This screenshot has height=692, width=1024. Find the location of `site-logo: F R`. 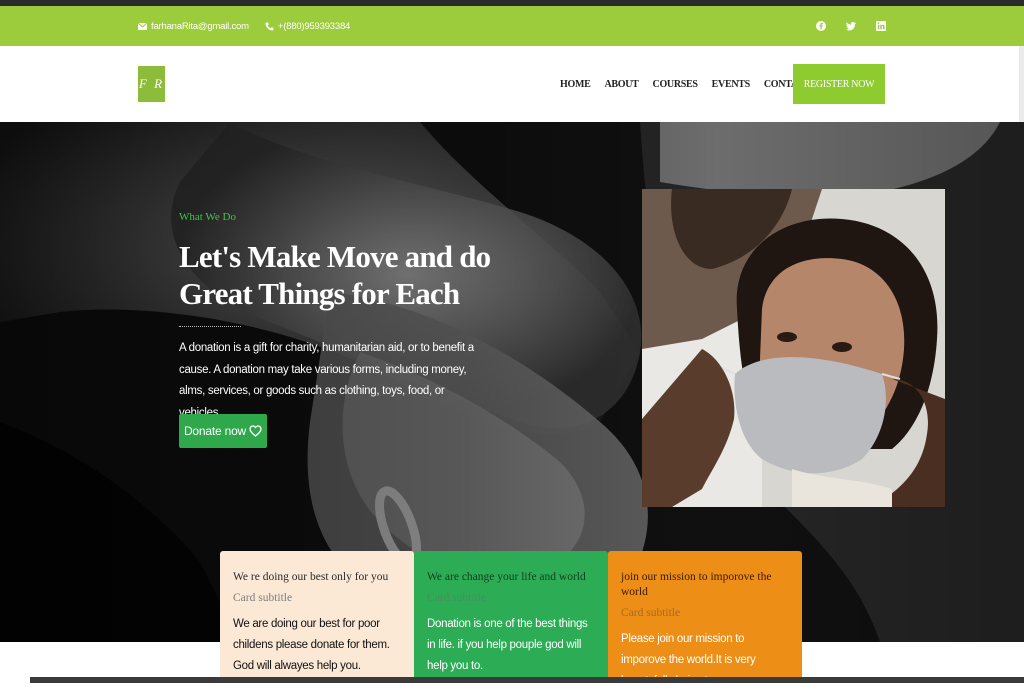

site-logo: F R is located at coordinates (151, 84).